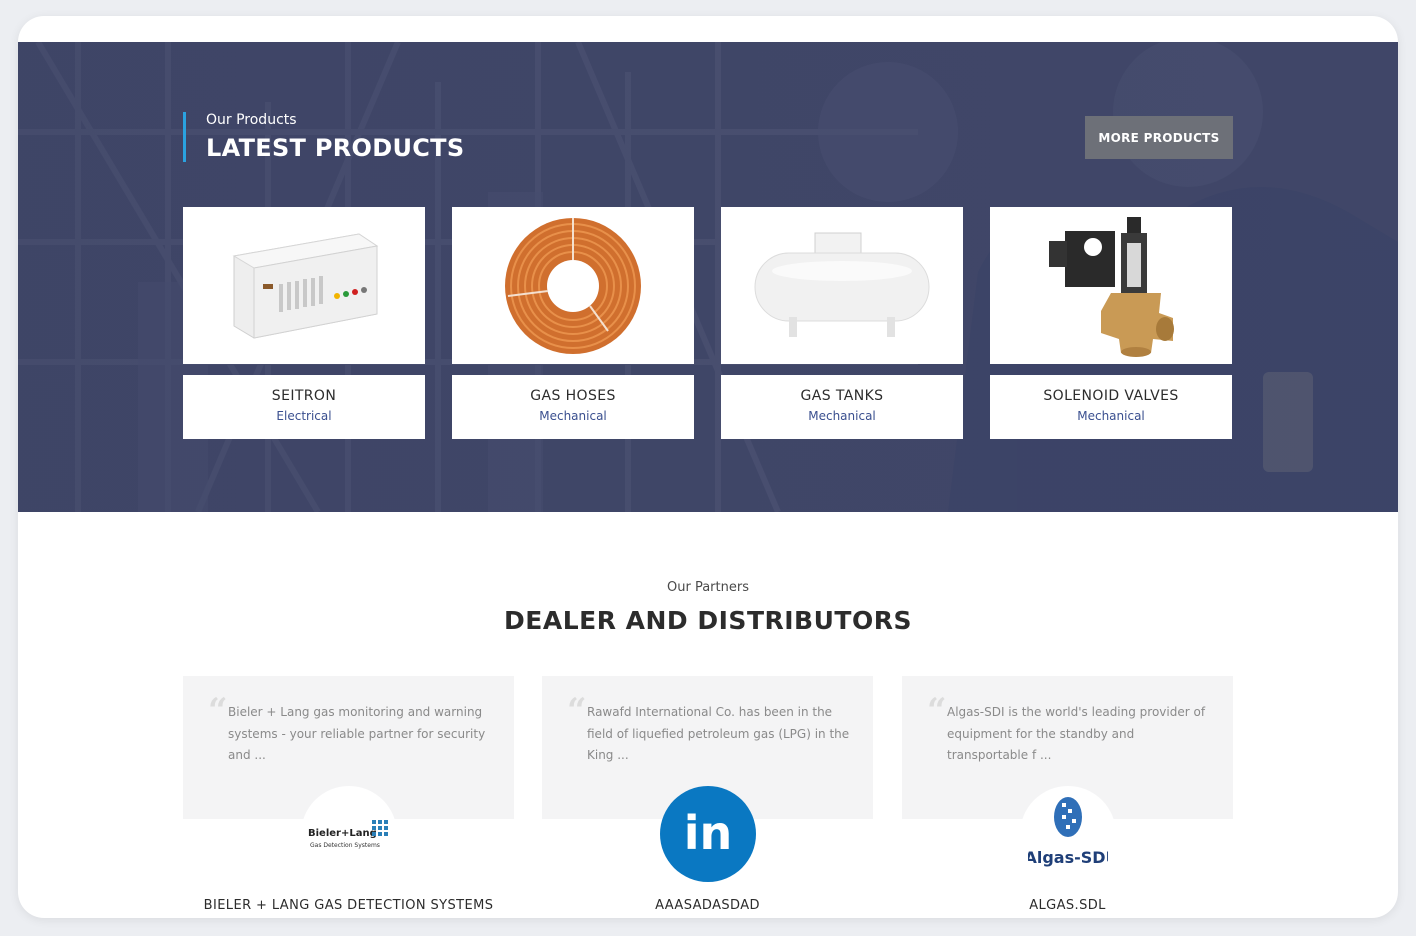 The image size is (1416, 936). I want to click on product-card: SEITRON Electrical, so click(304, 323).